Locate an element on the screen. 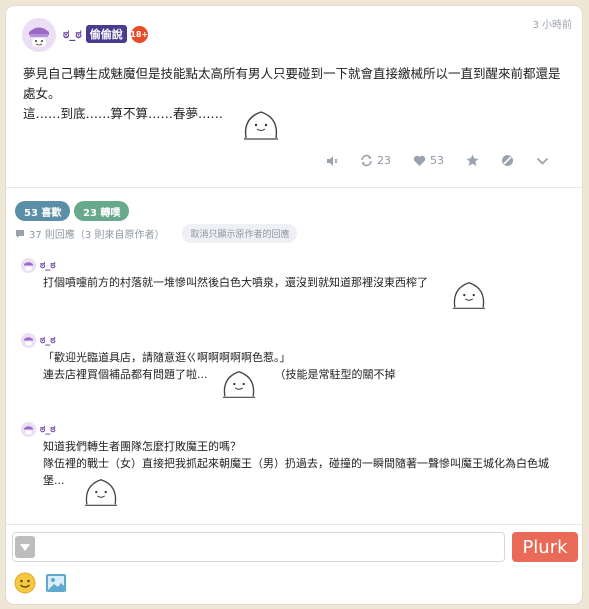 The width and height of the screenshot is (589, 609). post-author-row: ಠ_ಠ 偷偷說 18+ is located at coordinates (105, 34).